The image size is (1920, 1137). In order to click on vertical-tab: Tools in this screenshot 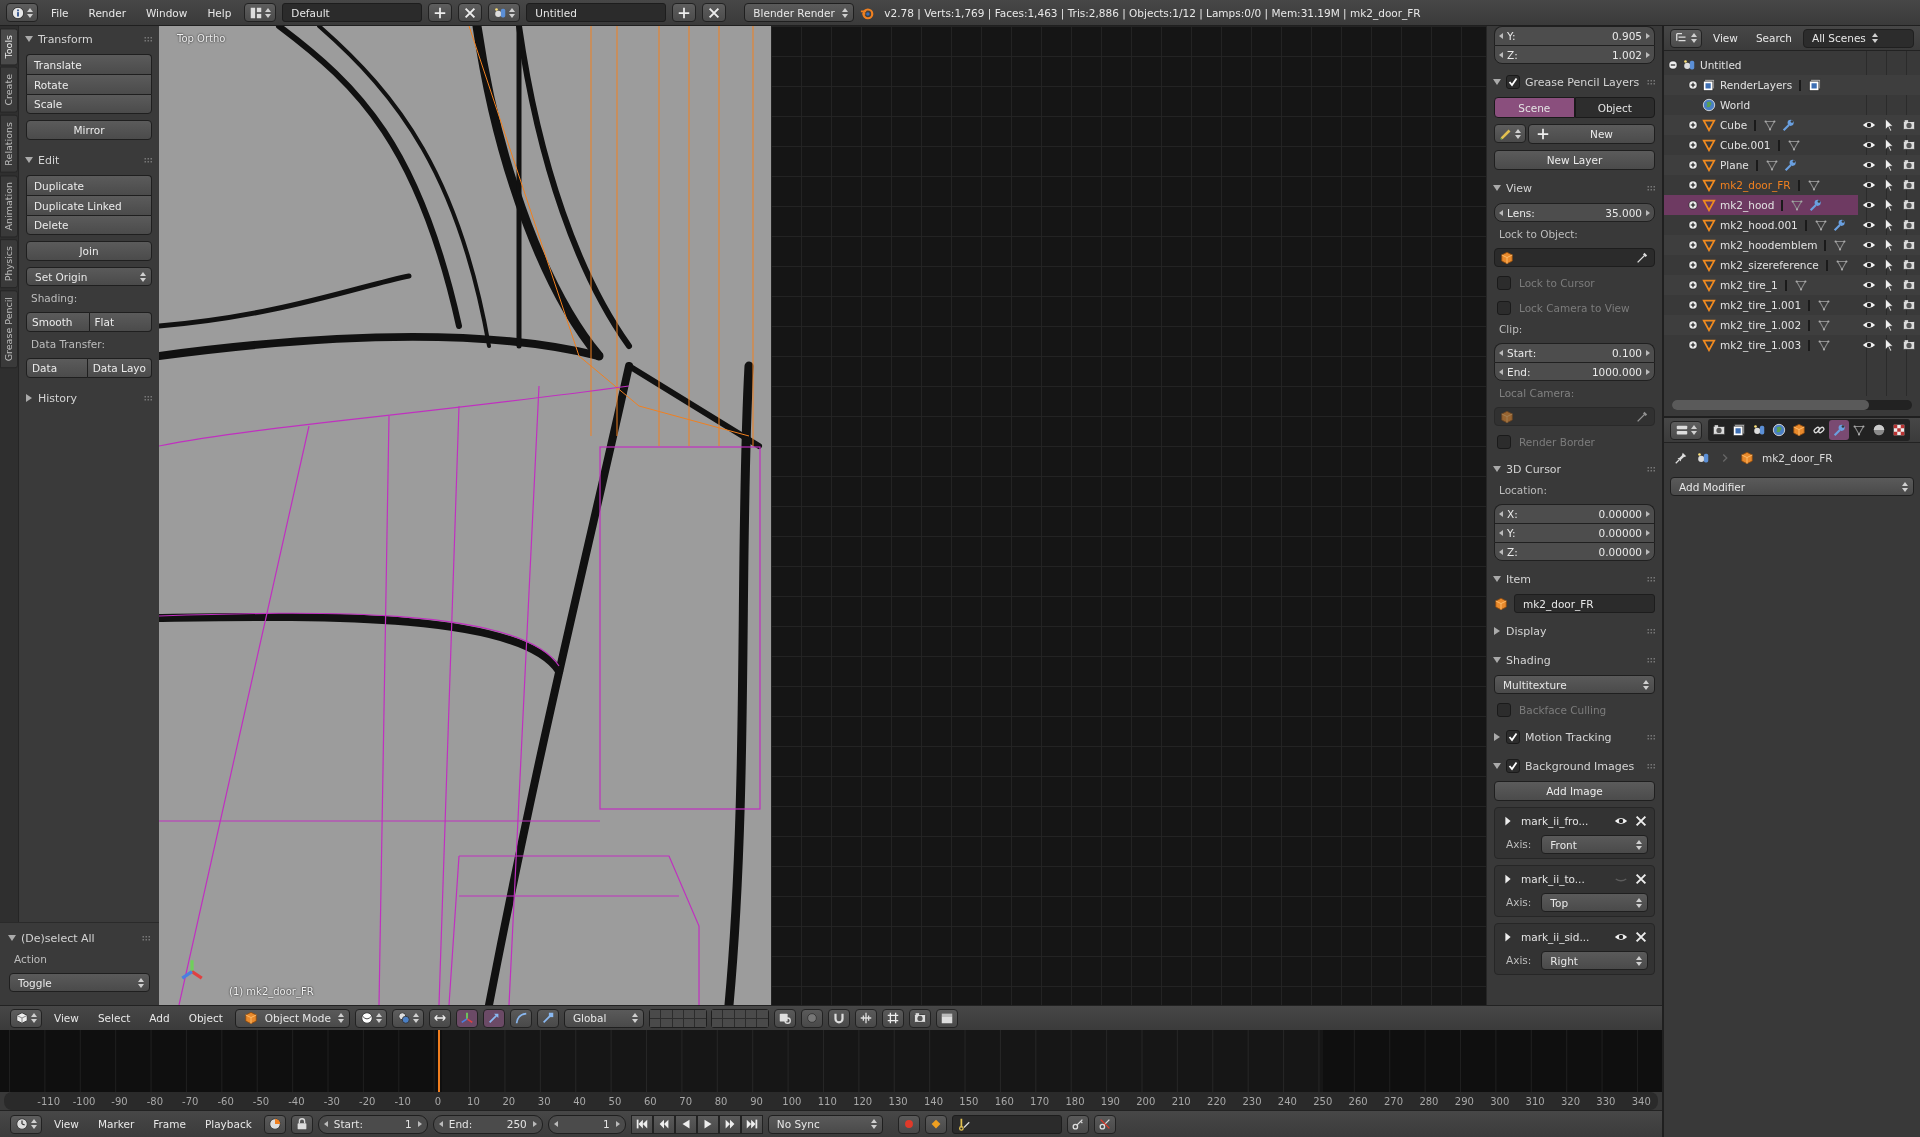, I will do `click(9, 47)`.